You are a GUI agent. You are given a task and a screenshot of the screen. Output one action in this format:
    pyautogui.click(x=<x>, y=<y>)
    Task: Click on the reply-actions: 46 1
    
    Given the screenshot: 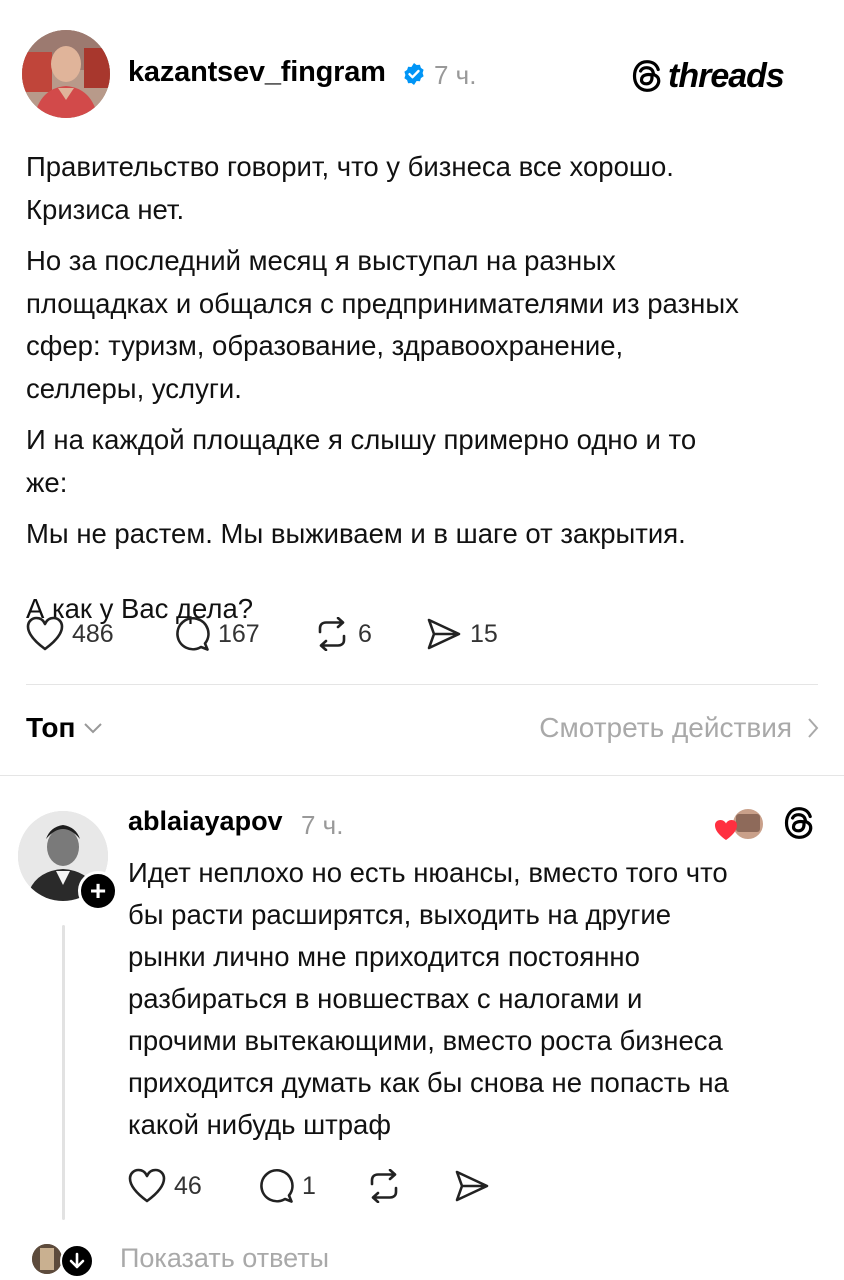 What is the action you would take?
    pyautogui.click(x=309, y=1186)
    